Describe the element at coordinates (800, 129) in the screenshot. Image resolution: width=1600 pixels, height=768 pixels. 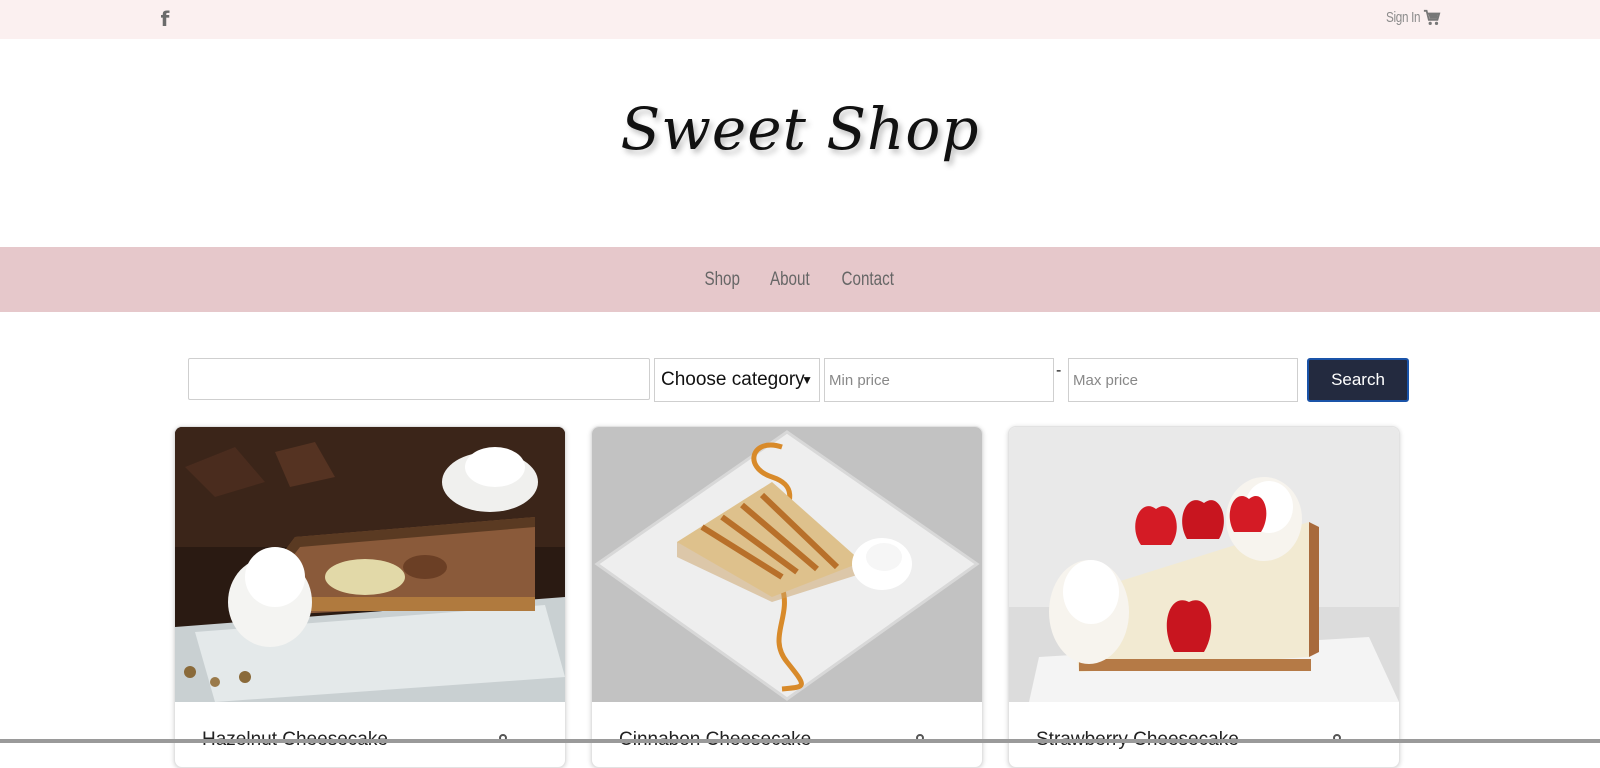
I see `site-logo-title: Sweet Shop` at that location.